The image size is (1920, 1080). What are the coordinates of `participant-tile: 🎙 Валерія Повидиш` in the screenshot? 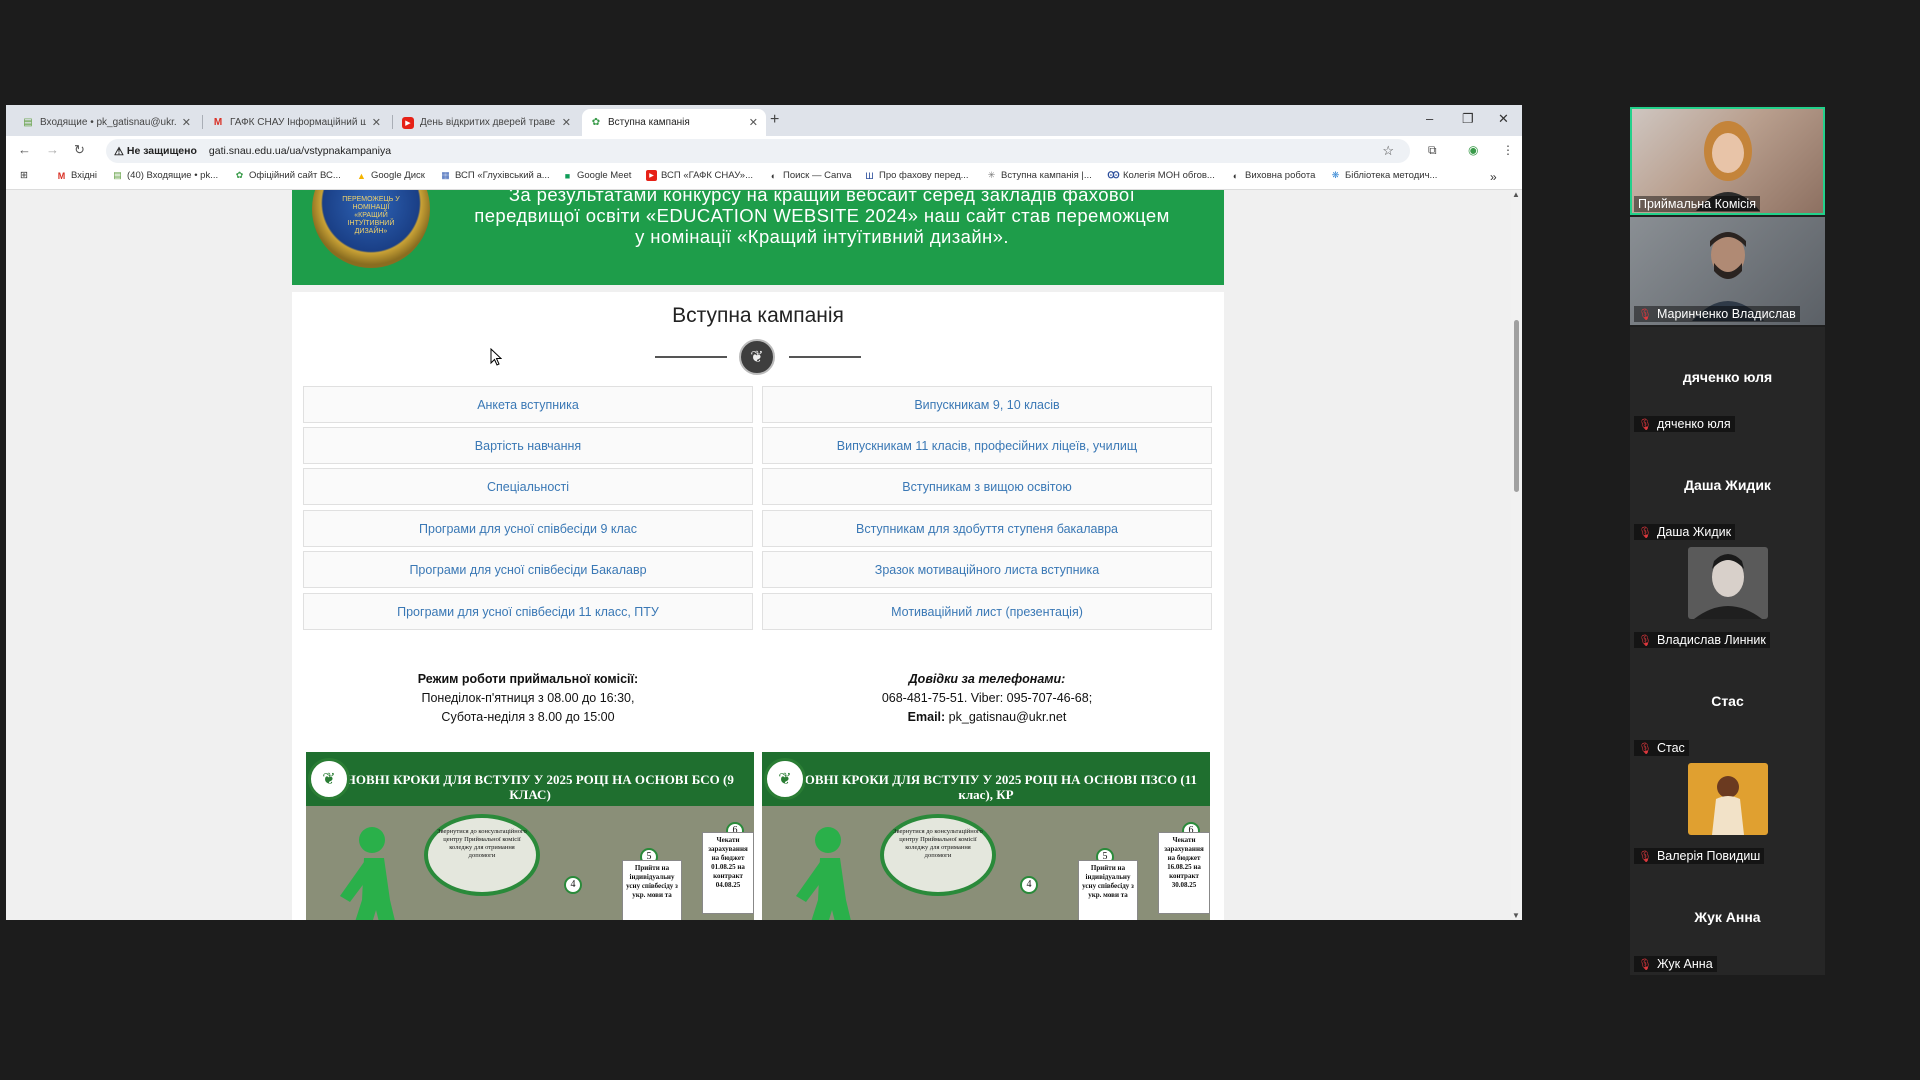 It's located at (1727, 813).